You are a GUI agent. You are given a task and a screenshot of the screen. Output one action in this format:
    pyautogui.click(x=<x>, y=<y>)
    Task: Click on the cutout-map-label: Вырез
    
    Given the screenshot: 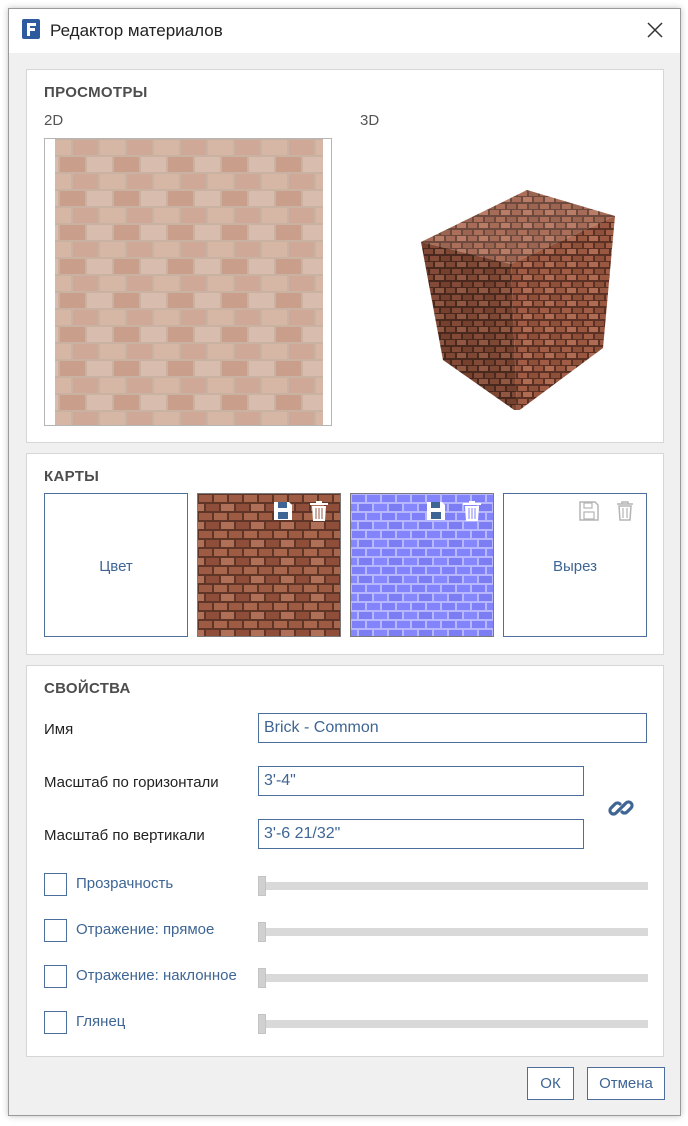 What is the action you would take?
    pyautogui.click(x=575, y=566)
    